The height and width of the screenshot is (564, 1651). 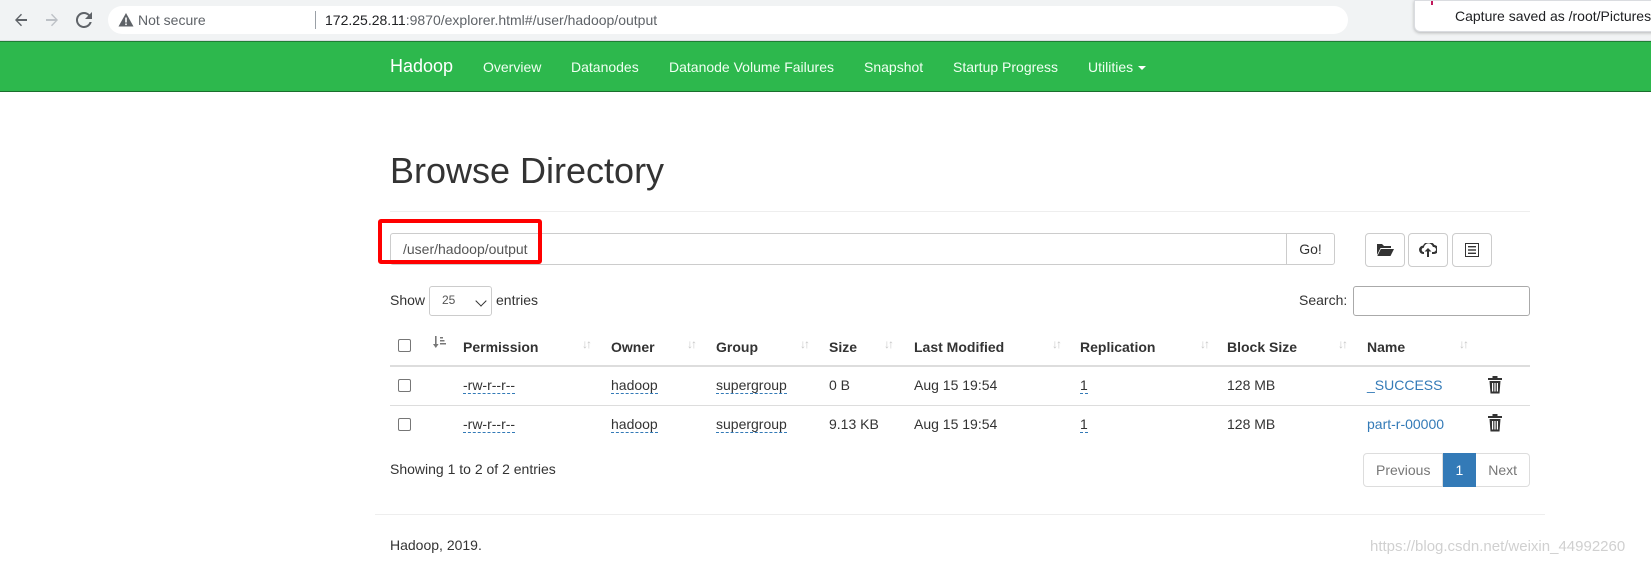 I want to click on column-permission: Permission, so click(x=500, y=347).